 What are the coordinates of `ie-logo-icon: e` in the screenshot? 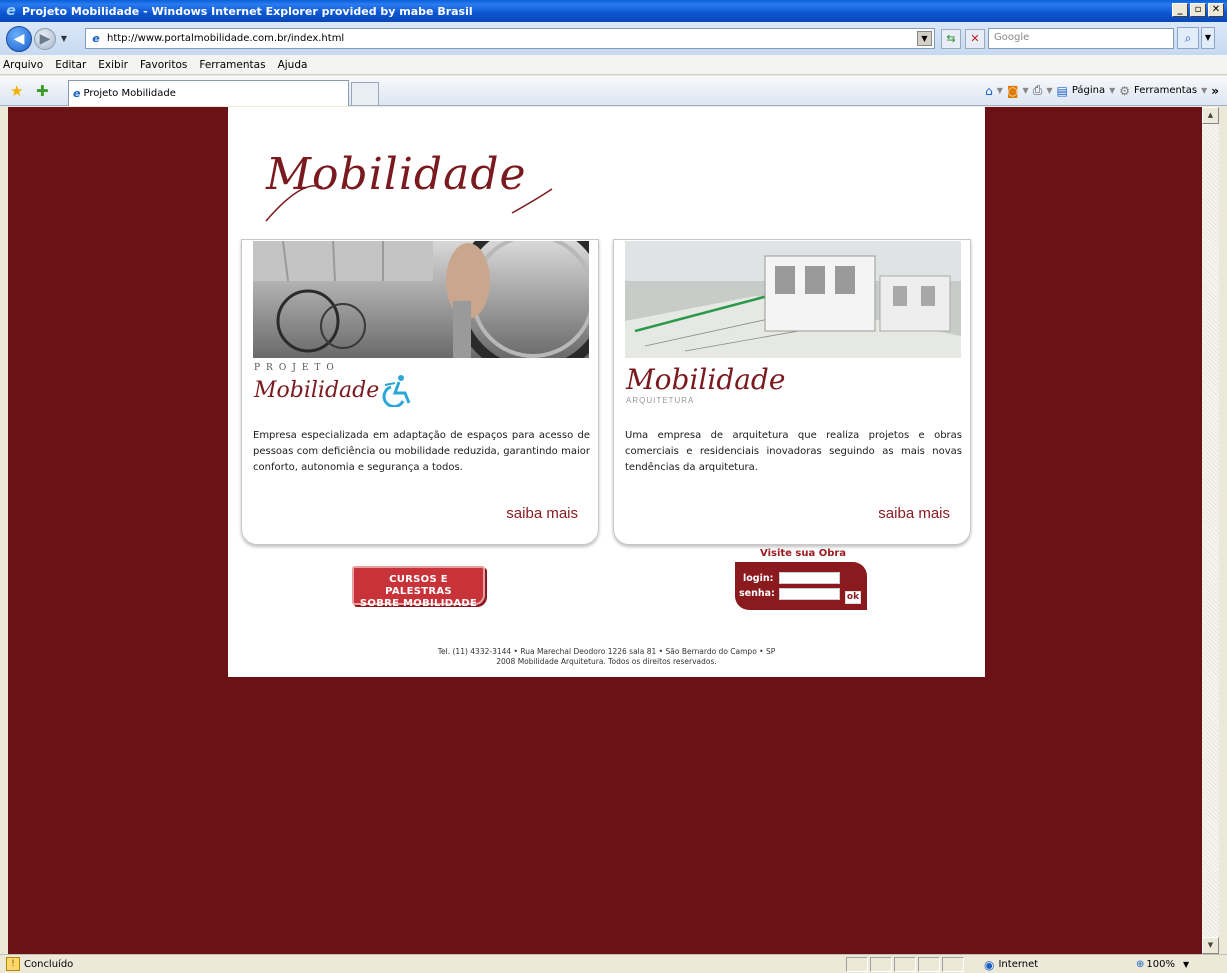 It's located at (11, 11).